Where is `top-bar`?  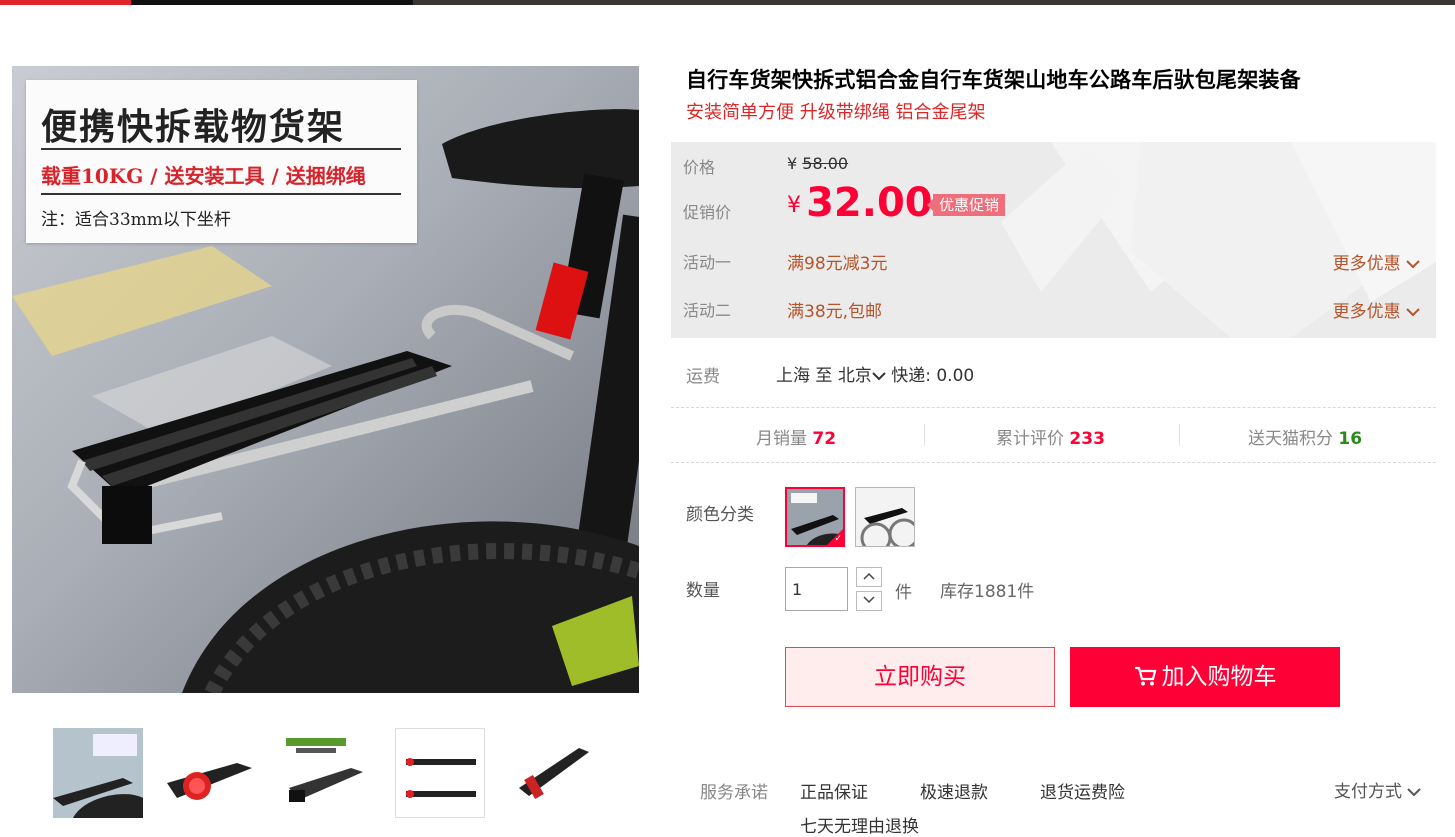
top-bar is located at coordinates (727, 2).